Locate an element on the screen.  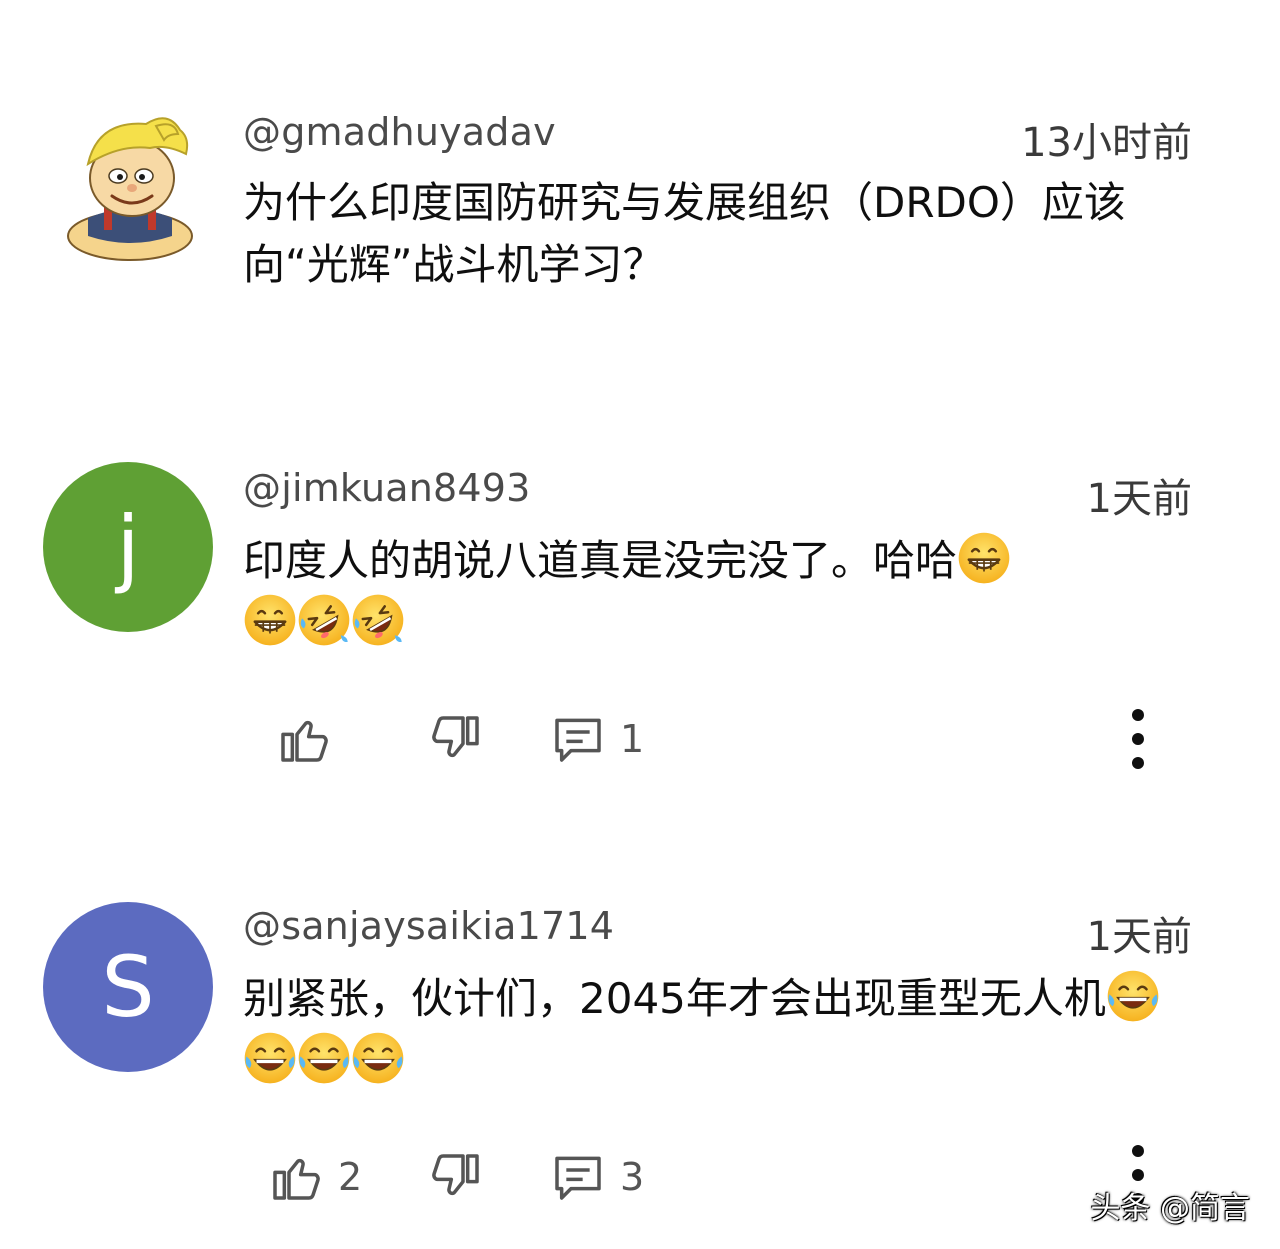
avatar-letter: S is located at coordinates (128, 987).